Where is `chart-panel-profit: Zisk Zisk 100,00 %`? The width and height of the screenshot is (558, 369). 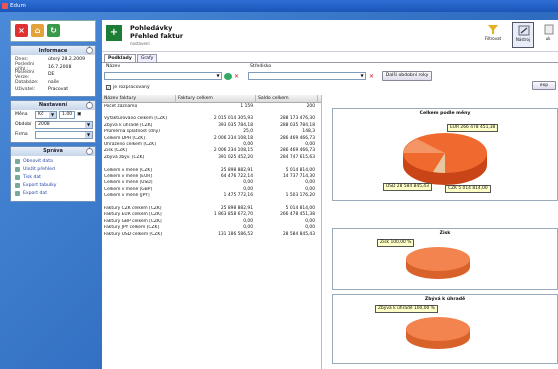 chart-panel-profit: Zisk Zisk 100,00 % is located at coordinates (445, 259).